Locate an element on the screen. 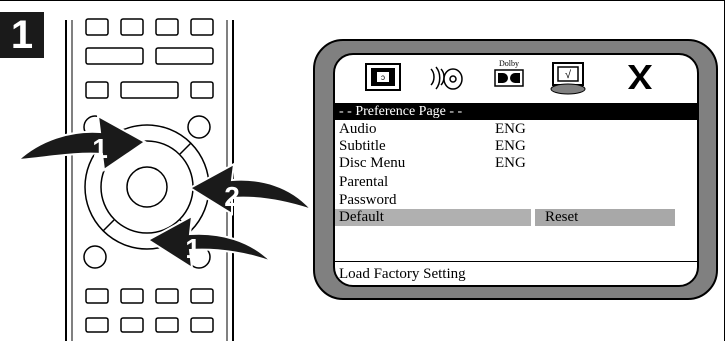  preference-tv-icon: √ is located at coordinates (569, 78).